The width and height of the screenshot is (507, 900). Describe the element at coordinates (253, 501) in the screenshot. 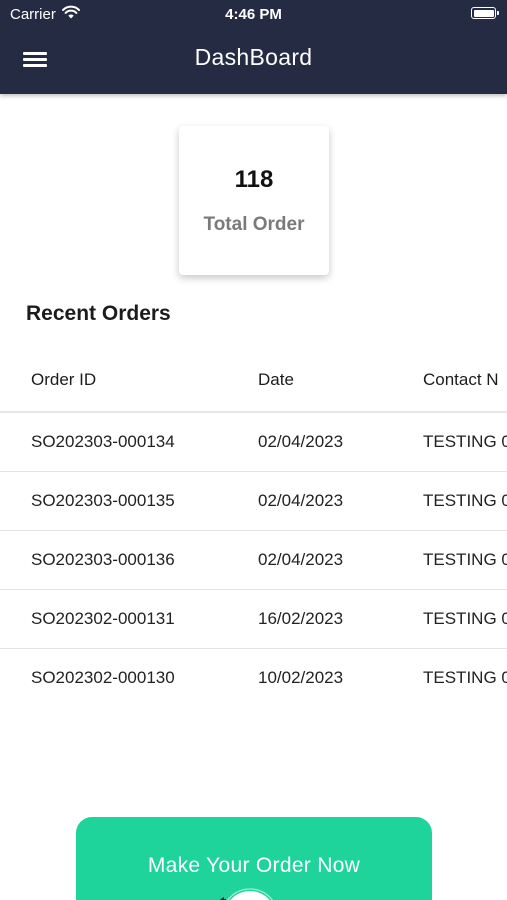

I see `table-row: SO202303-000135 02/04/2023 TESTING 0` at that location.